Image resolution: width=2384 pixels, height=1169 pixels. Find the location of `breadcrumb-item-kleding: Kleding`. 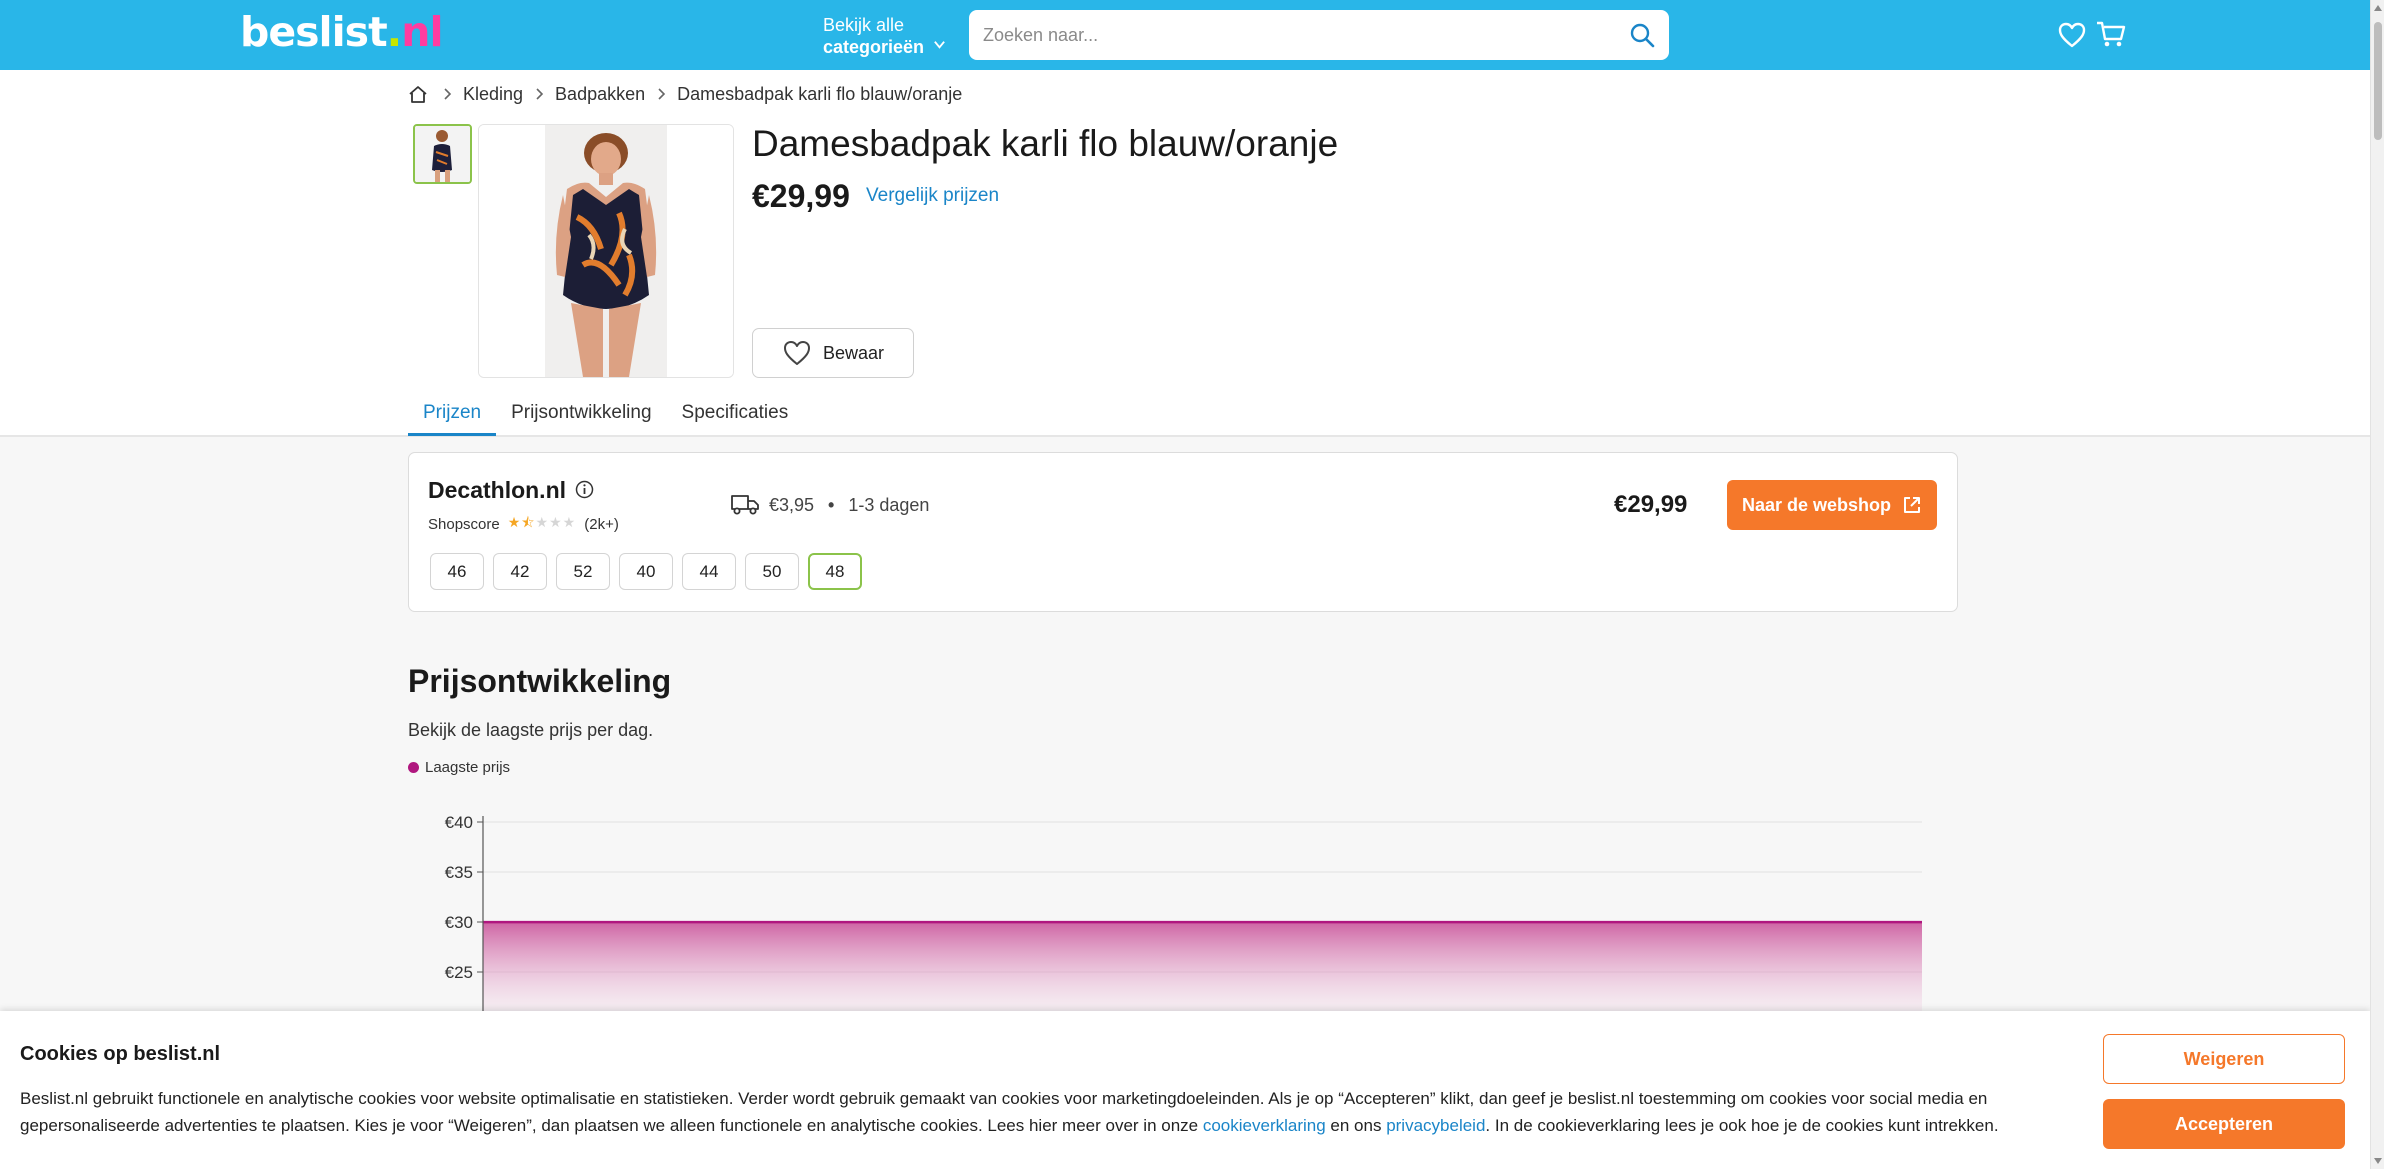

breadcrumb-item-kleding: Kleding is located at coordinates (493, 94).